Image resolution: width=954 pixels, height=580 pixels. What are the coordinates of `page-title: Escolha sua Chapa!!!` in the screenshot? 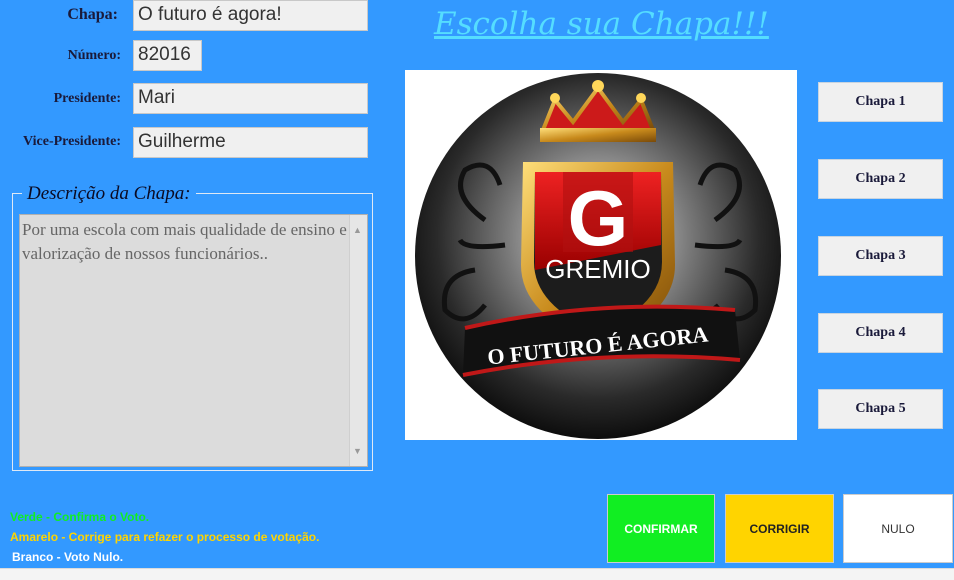 It's located at (601, 24).